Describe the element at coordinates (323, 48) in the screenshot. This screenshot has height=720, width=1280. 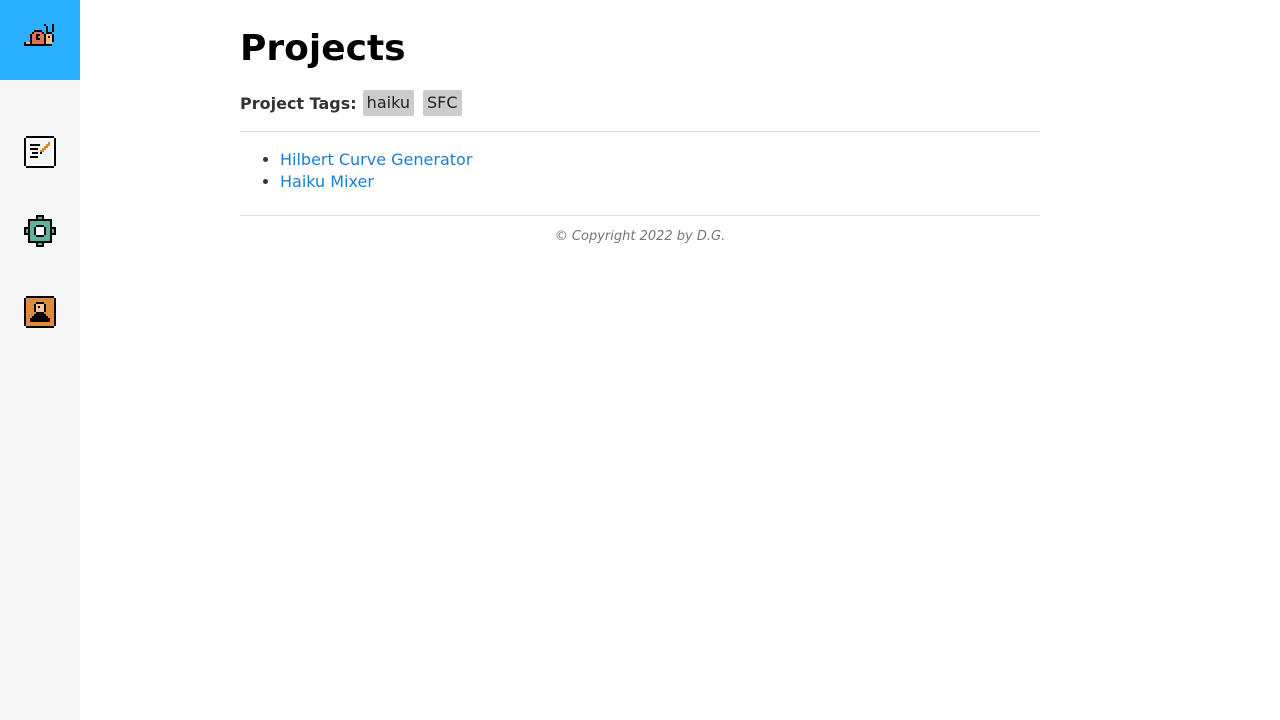
I see `page-title: Projects` at that location.